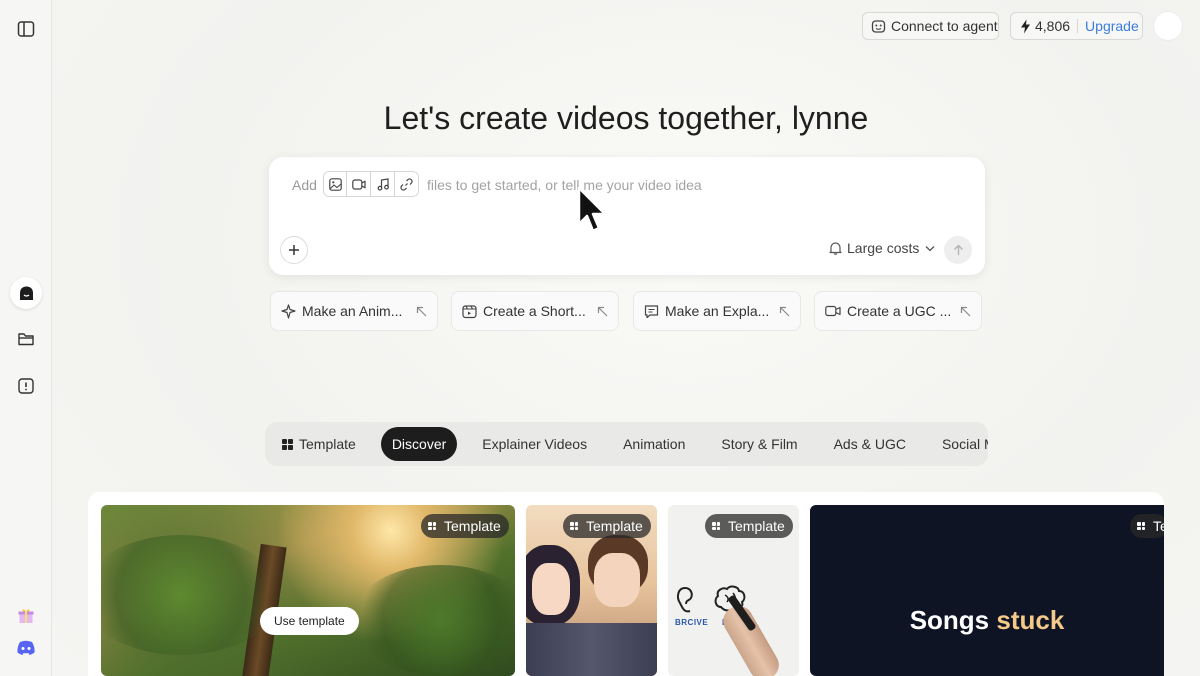  Describe the element at coordinates (592, 209) in the screenshot. I see `mouse-cursor-icon` at that location.